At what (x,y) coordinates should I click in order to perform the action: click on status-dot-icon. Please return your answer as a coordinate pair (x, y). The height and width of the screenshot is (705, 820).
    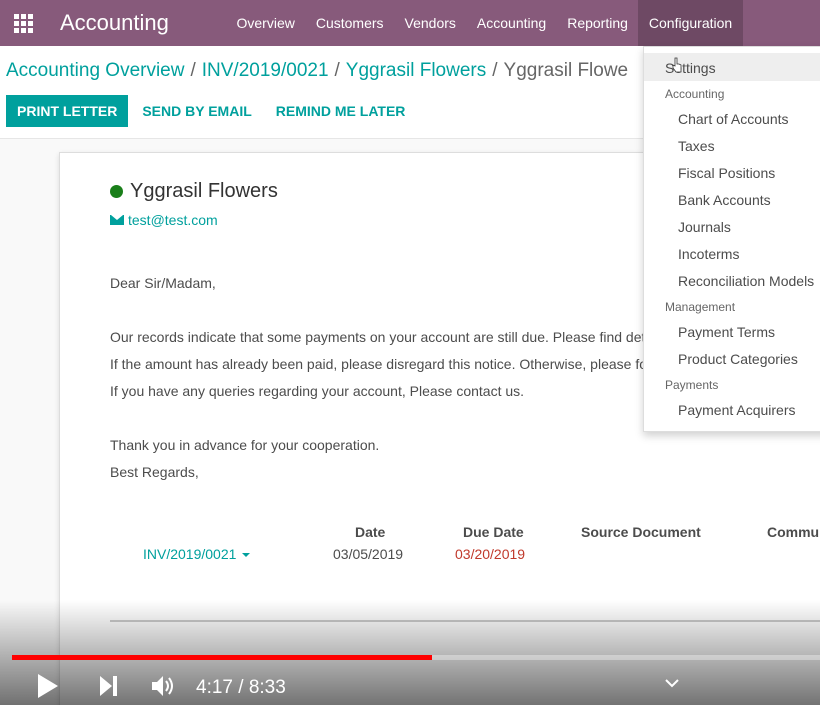
    Looking at the image, I should click on (116, 191).